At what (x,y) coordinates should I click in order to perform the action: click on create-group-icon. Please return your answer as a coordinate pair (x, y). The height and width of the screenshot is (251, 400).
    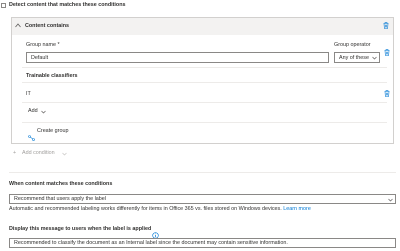
    Looking at the image, I should click on (31, 137).